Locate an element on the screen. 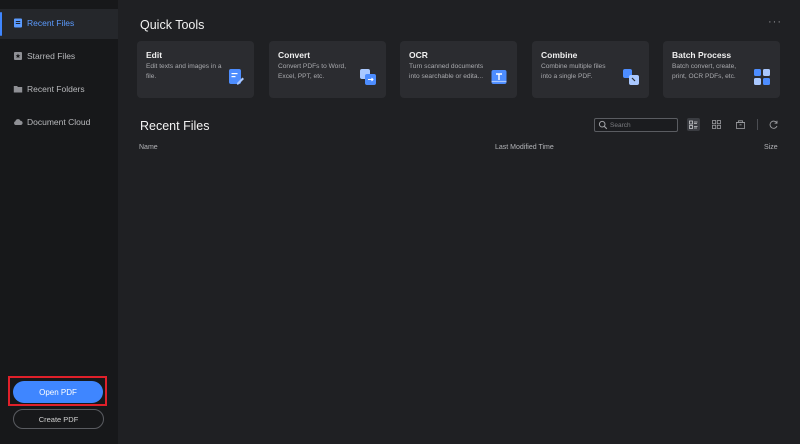  sidebar-item-starred-files: Starred Files is located at coordinates (59, 57).